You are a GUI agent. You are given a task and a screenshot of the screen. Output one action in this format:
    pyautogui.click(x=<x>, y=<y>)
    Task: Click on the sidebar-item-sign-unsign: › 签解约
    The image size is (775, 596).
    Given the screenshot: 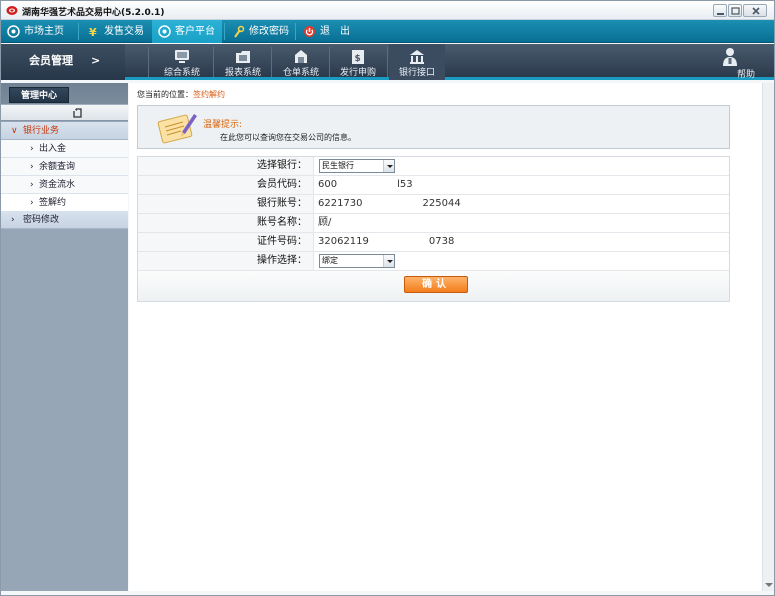 What is the action you would take?
    pyautogui.click(x=64, y=203)
    